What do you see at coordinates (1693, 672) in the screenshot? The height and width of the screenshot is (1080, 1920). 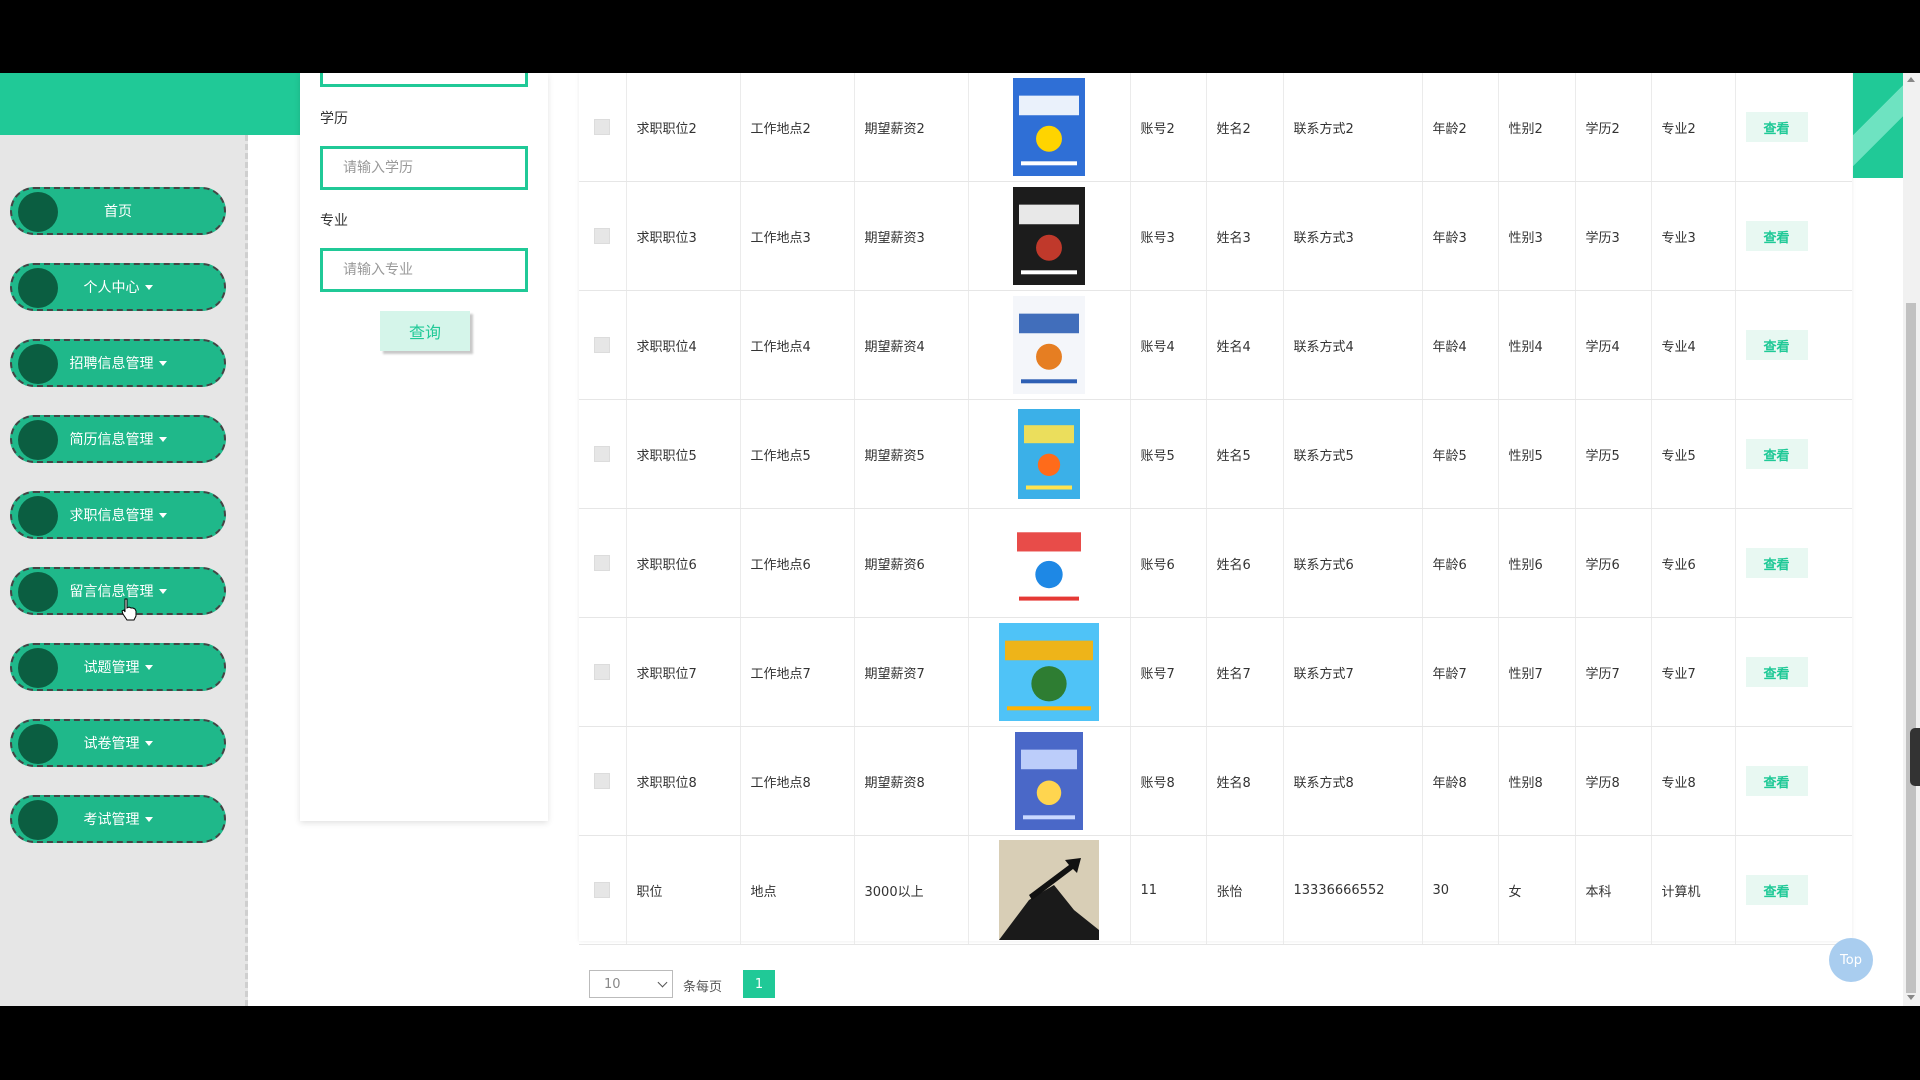 I see `cell-major: 专业7` at bounding box center [1693, 672].